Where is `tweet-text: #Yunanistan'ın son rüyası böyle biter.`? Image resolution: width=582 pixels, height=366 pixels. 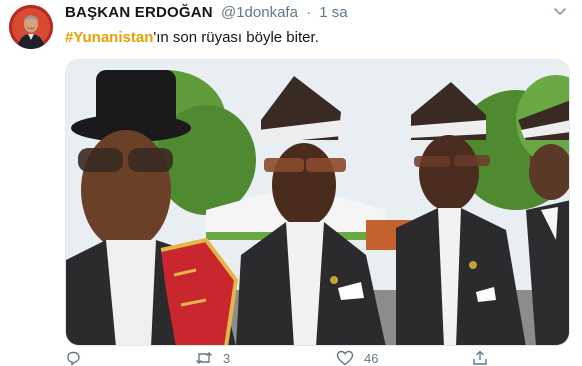 tweet-text: #Yunanistan'ın son rüyası böyle biter. is located at coordinates (192, 38).